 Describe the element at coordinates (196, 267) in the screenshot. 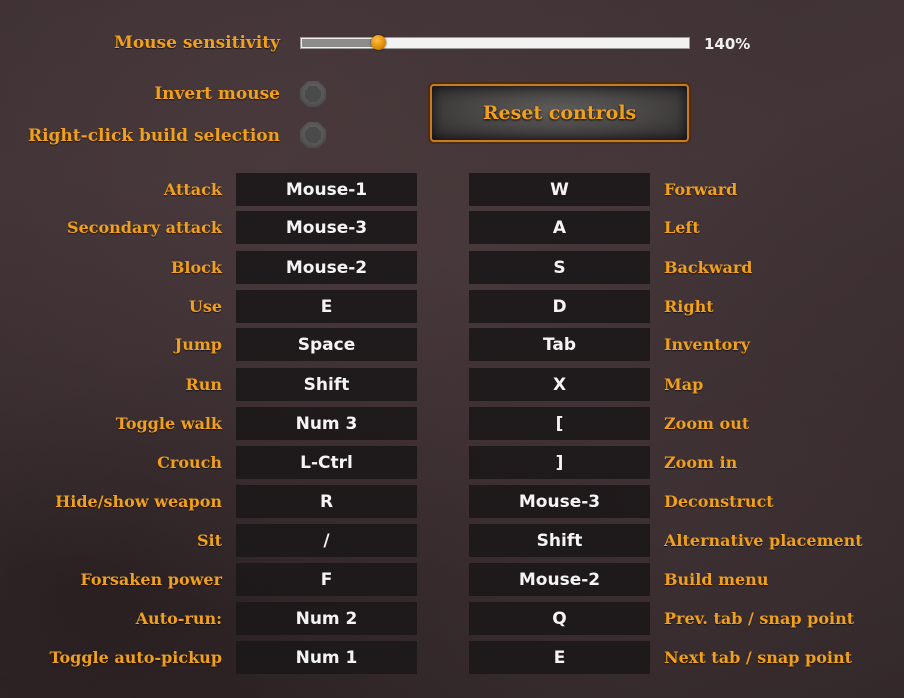

I see `left-binding-action: Block` at that location.